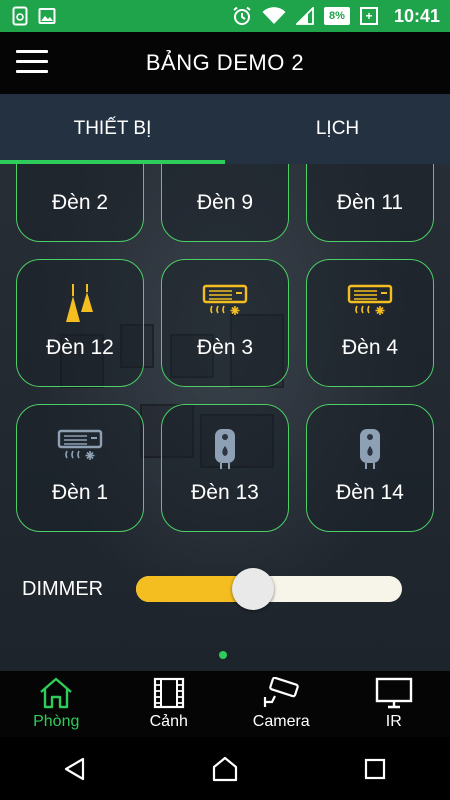 The width and height of the screenshot is (450, 800). I want to click on home-icon, so click(56, 693).